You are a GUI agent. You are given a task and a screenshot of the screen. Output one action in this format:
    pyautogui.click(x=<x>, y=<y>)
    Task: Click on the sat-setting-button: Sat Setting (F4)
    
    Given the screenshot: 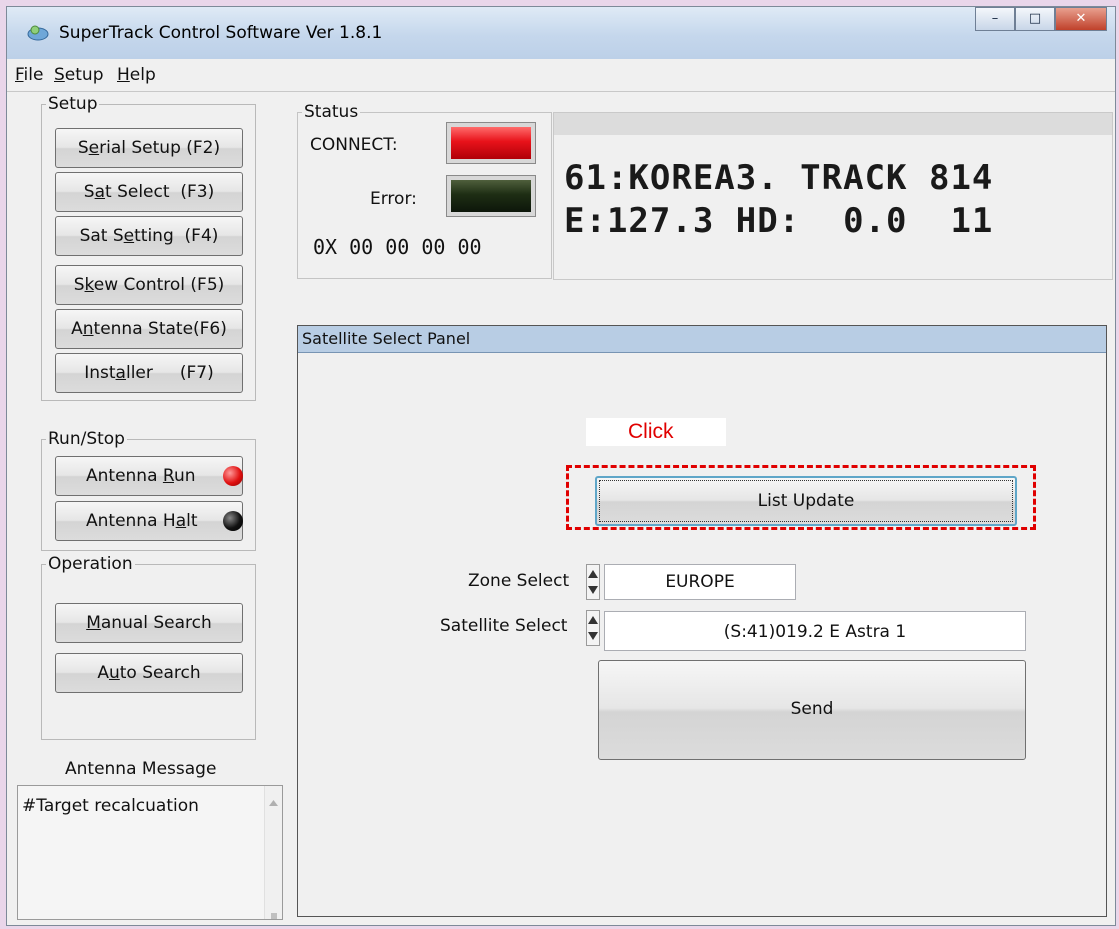 What is the action you would take?
    pyautogui.click(x=149, y=236)
    